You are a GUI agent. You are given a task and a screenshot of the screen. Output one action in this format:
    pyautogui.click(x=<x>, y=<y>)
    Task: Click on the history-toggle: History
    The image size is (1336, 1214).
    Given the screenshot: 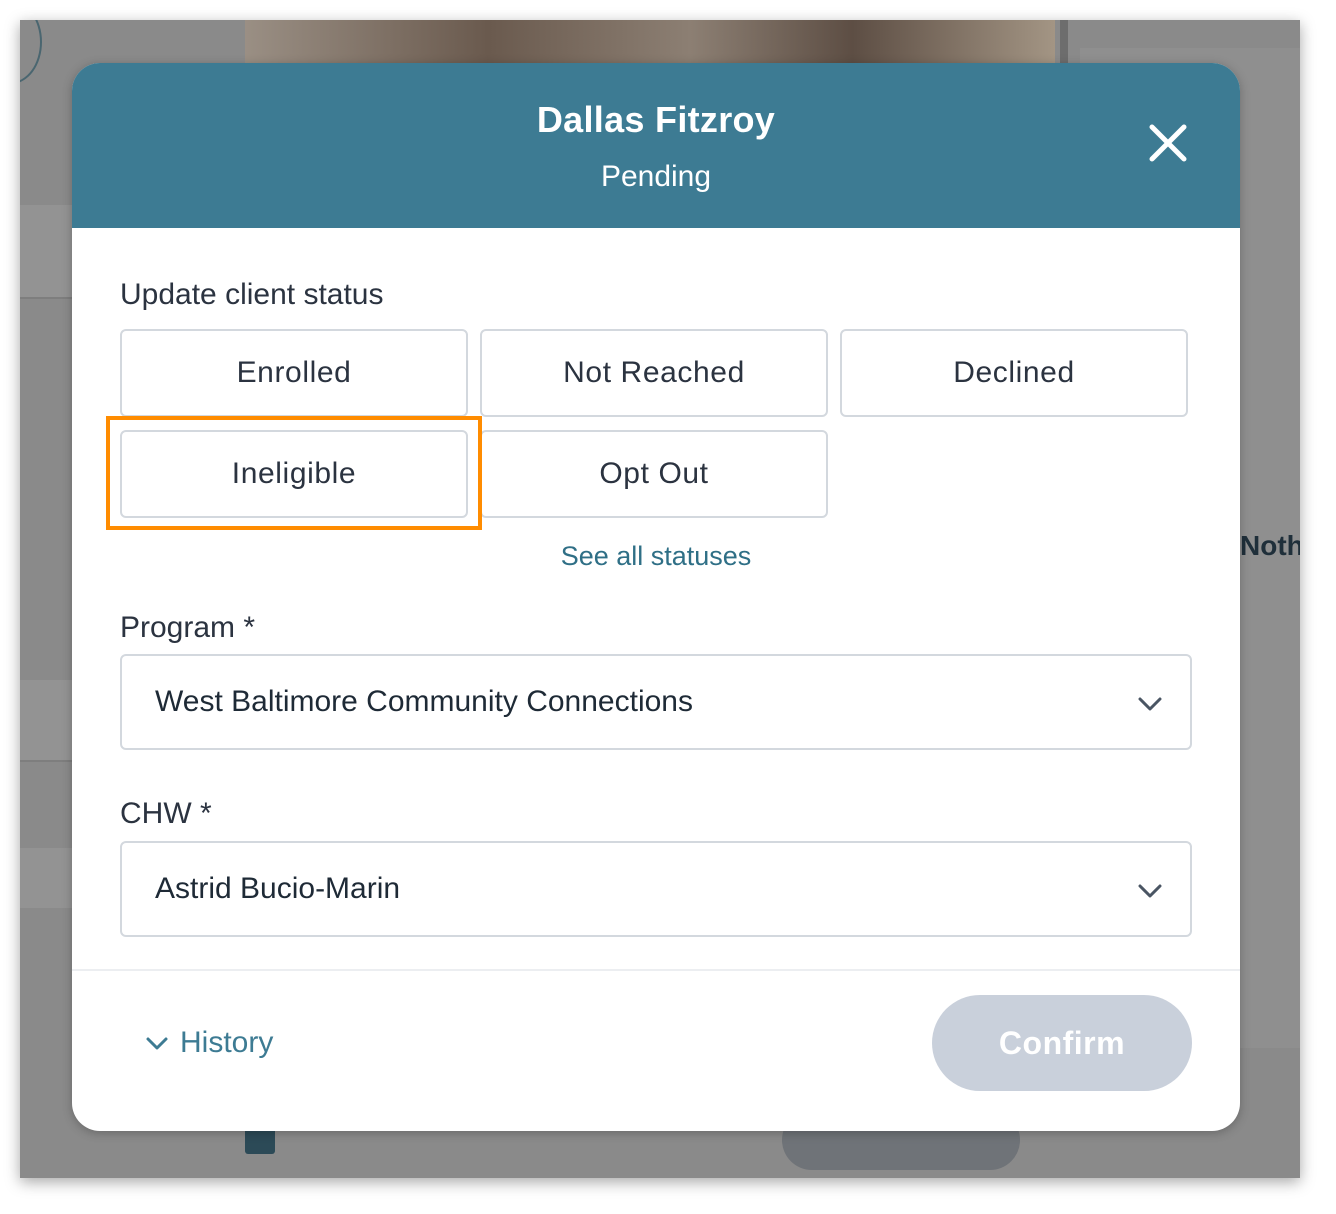 What is the action you would take?
    pyautogui.click(x=208, y=1043)
    